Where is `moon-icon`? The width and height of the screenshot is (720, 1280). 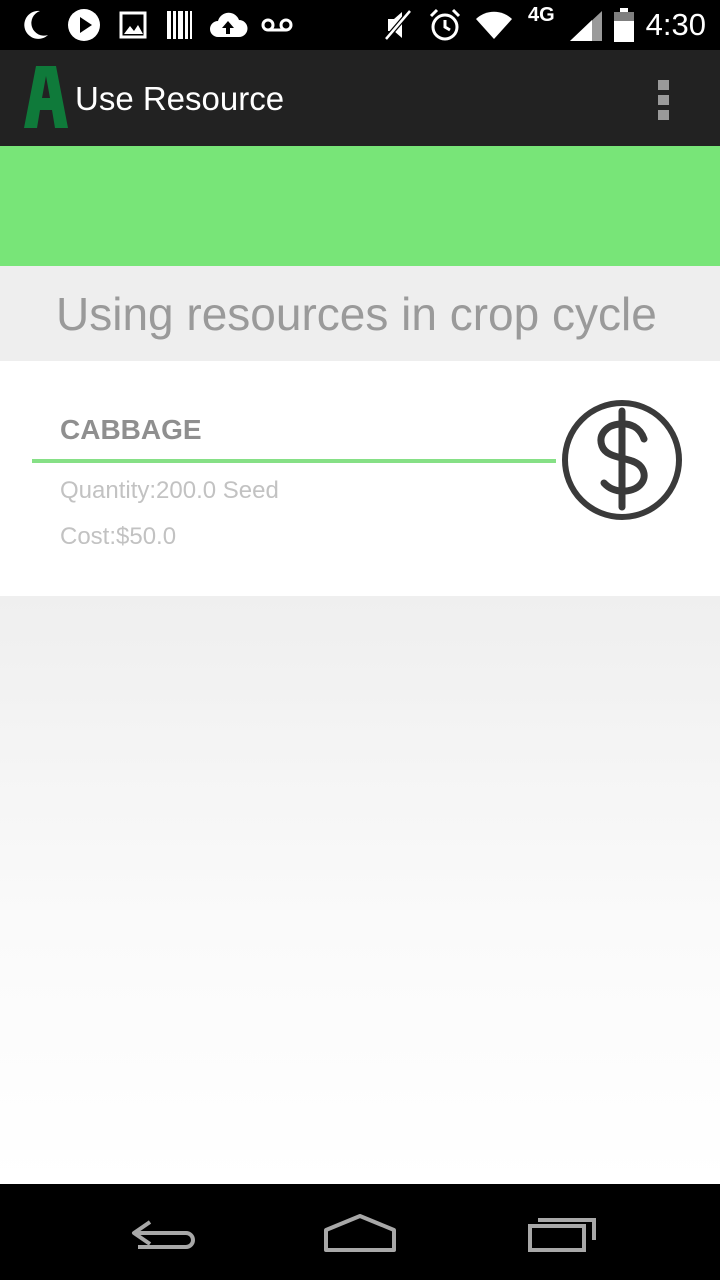 moon-icon is located at coordinates (35, 25).